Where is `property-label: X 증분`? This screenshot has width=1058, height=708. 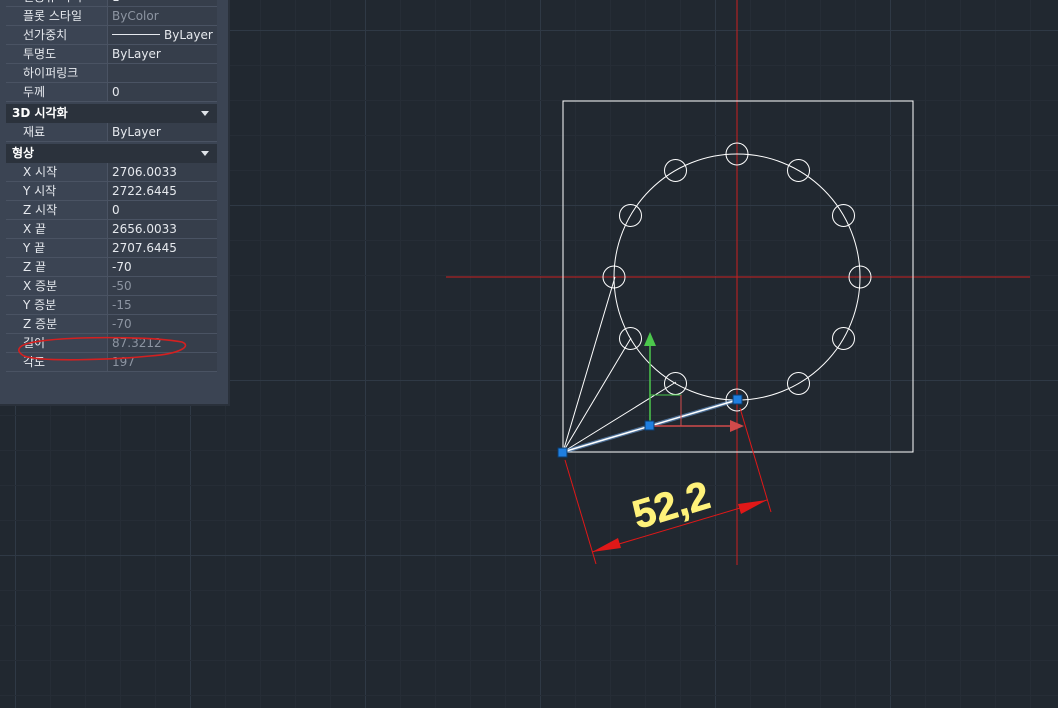 property-label: X 증분 is located at coordinates (57, 286).